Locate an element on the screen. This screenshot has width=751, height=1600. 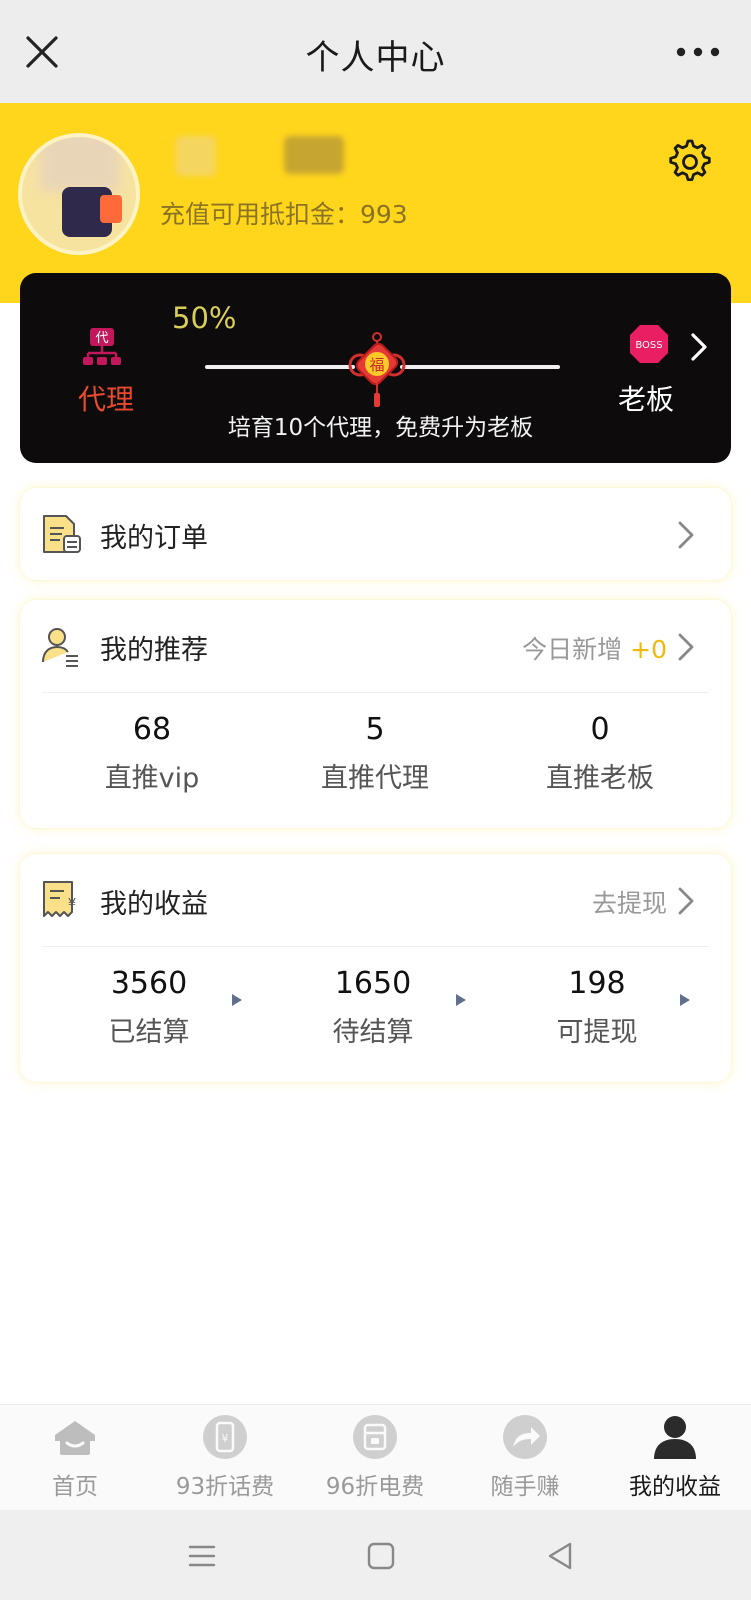
level-upgrade-card: 代 代理 50% 福 培育10个代理，免费升为老板 BOSS 老板 is located at coordinates (375, 368).